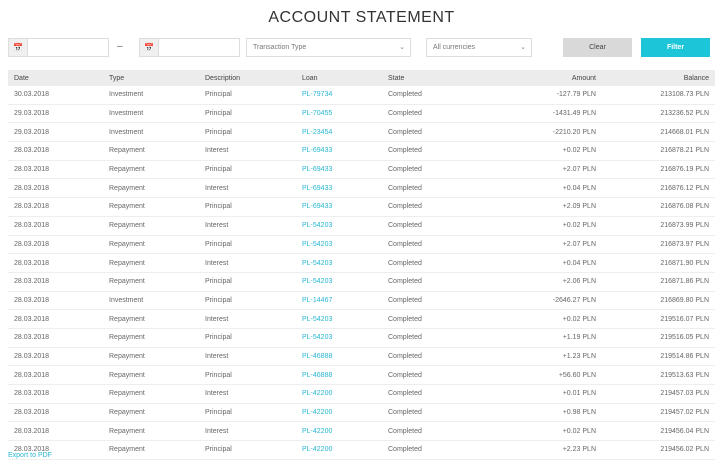  I want to click on cell-balance: 216876.12 PLN, so click(658, 188).